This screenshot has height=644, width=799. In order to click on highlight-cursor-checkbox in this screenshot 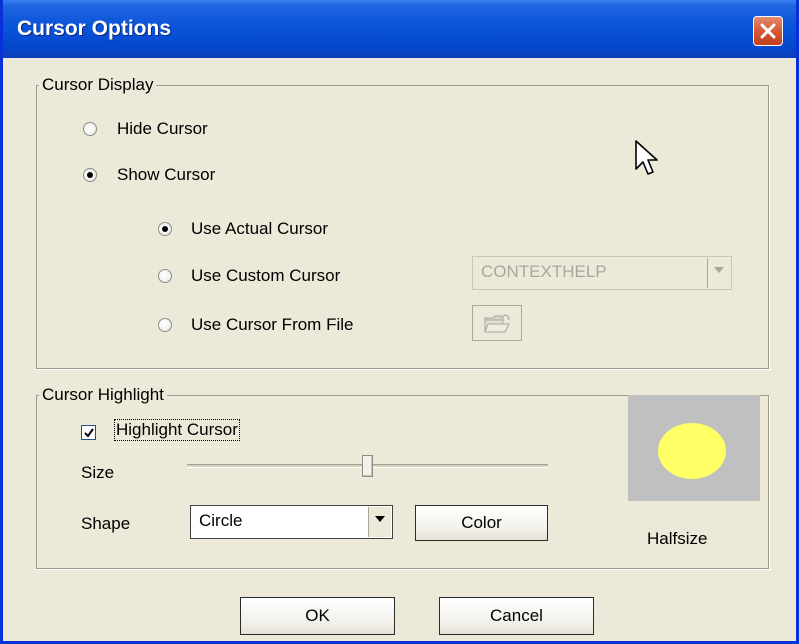, I will do `click(88, 432)`.